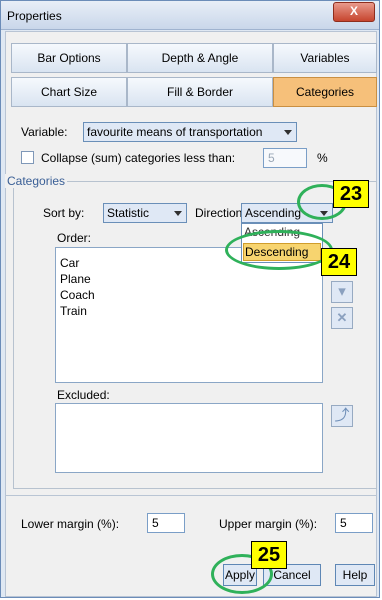  I want to click on up-arrow-icon: ⤴, so click(342, 415).